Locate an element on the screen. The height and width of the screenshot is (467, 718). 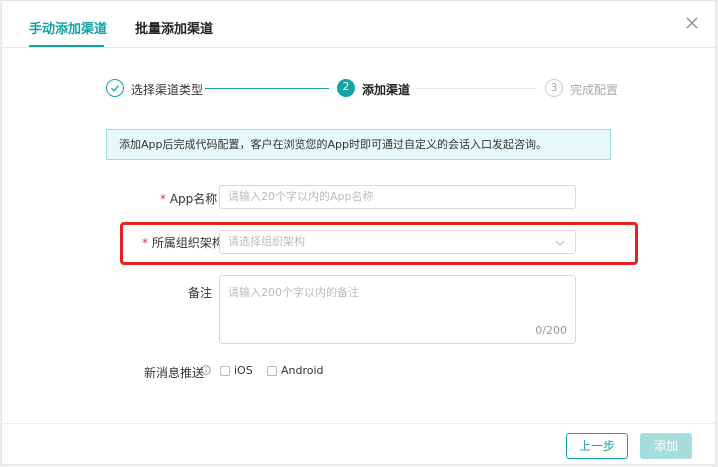
app-name-placeholder: 请输入20个字以内的App名称 is located at coordinates (301, 196).